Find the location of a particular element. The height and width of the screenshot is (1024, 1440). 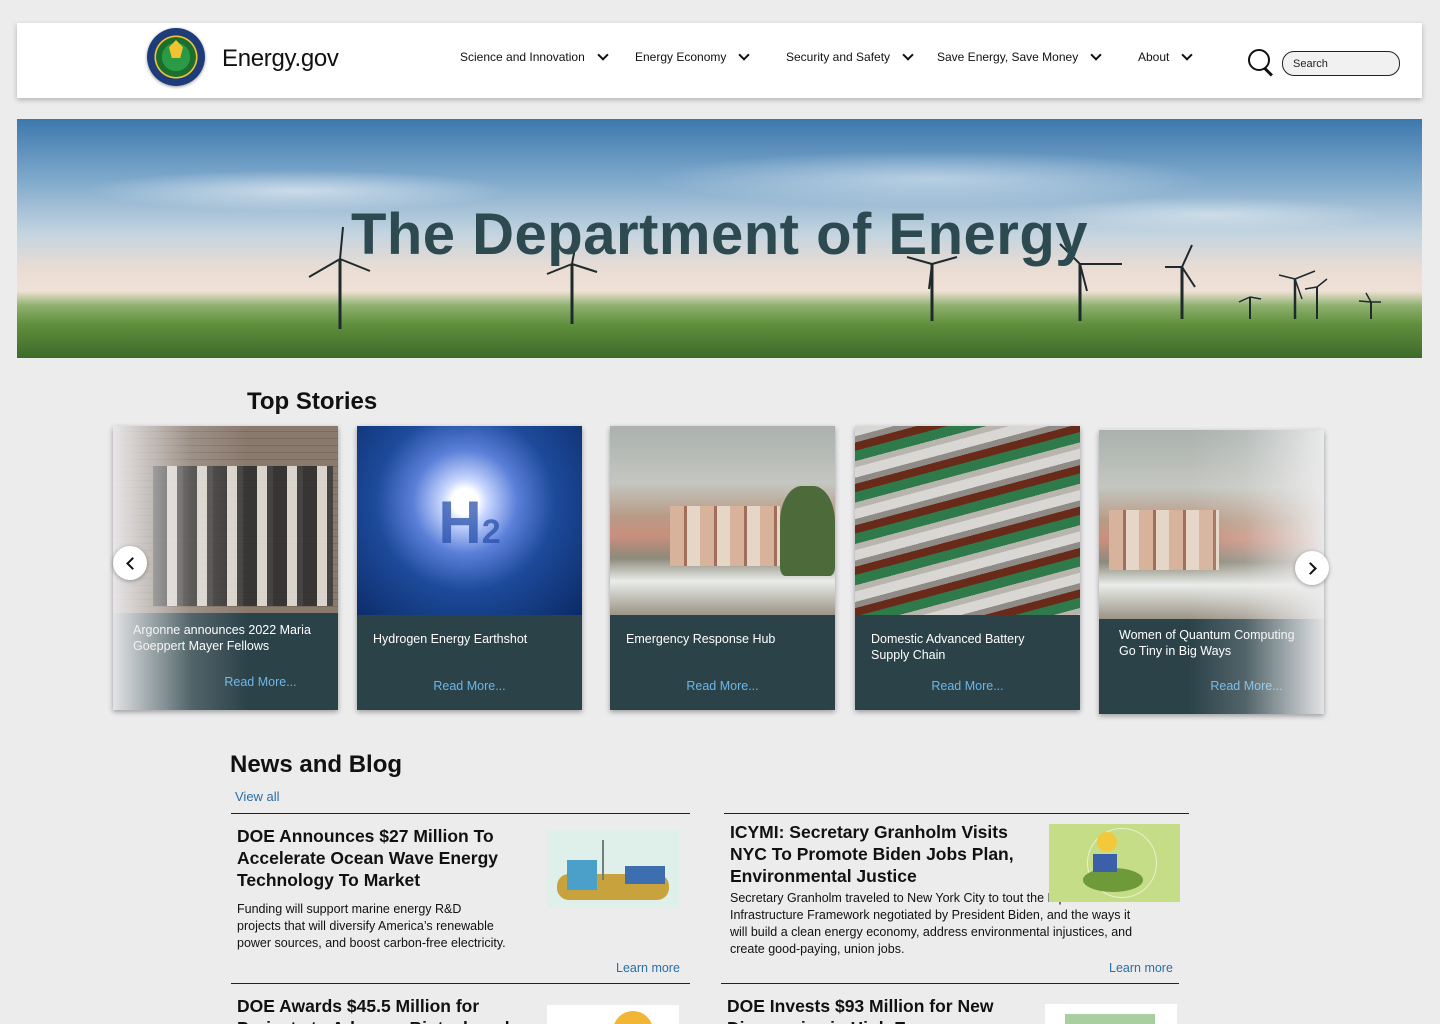

nav-label: Save Energy, Save Money is located at coordinates (1008, 57).